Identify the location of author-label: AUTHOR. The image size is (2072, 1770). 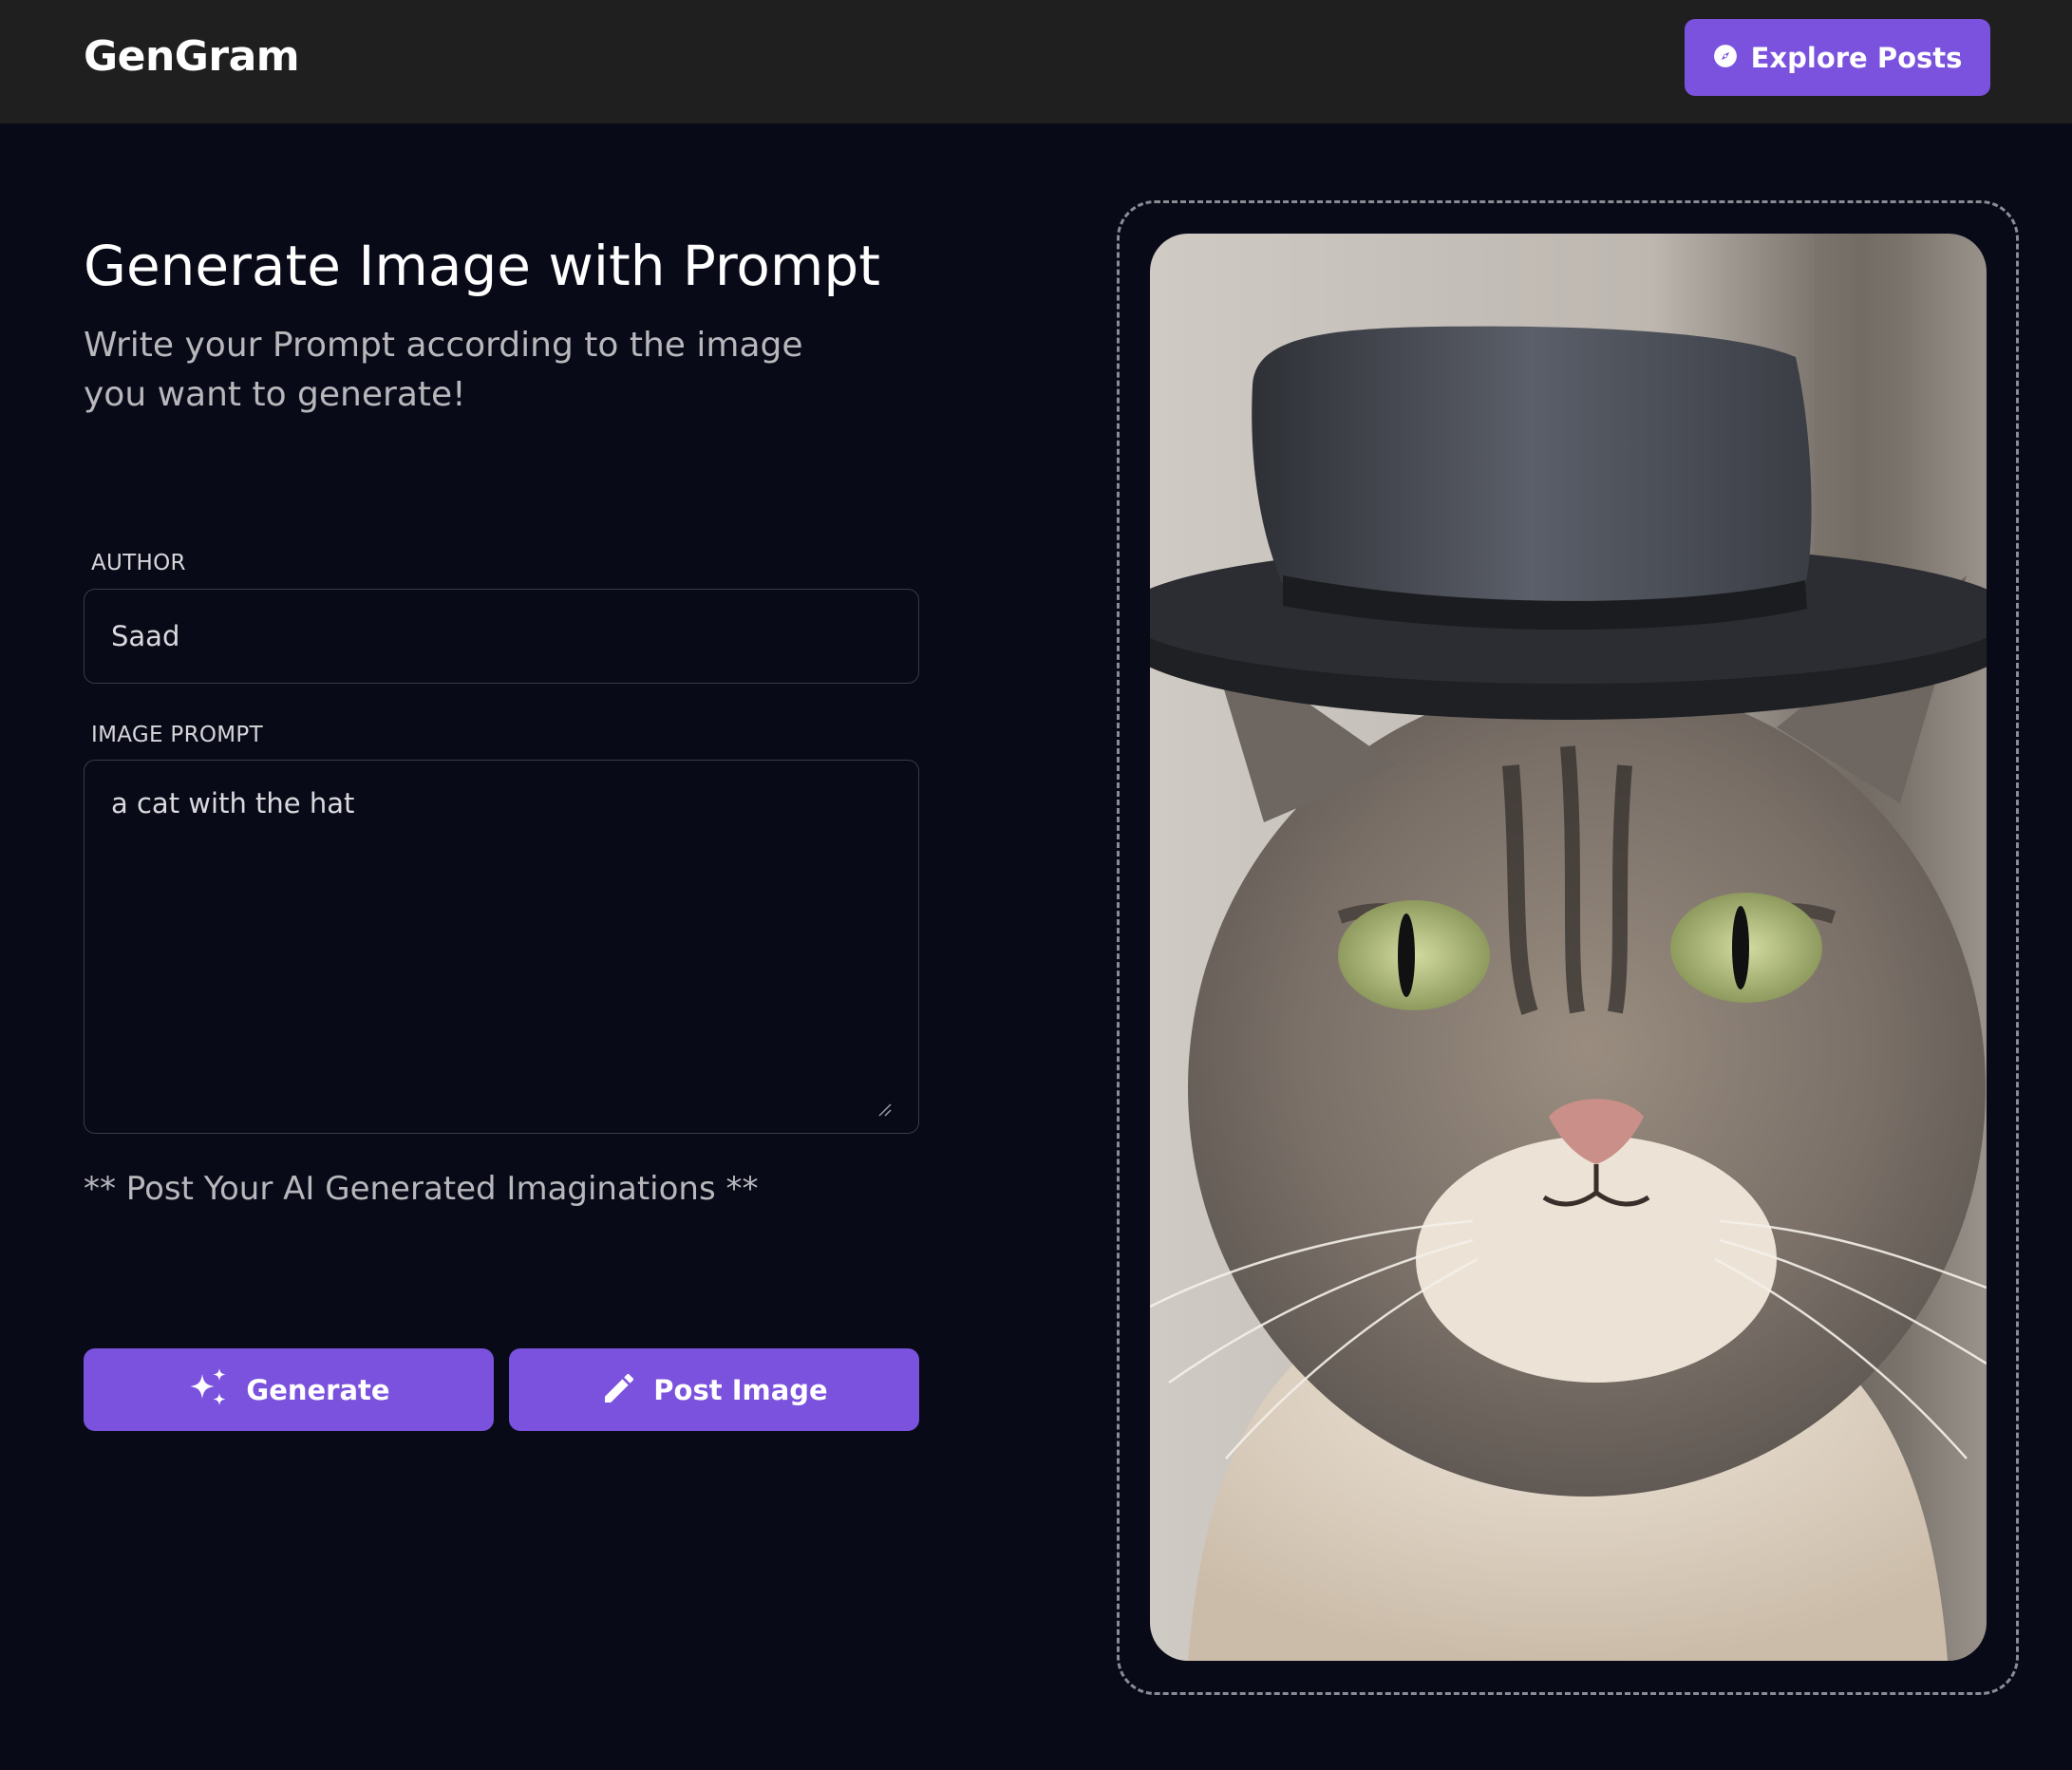
(138, 563).